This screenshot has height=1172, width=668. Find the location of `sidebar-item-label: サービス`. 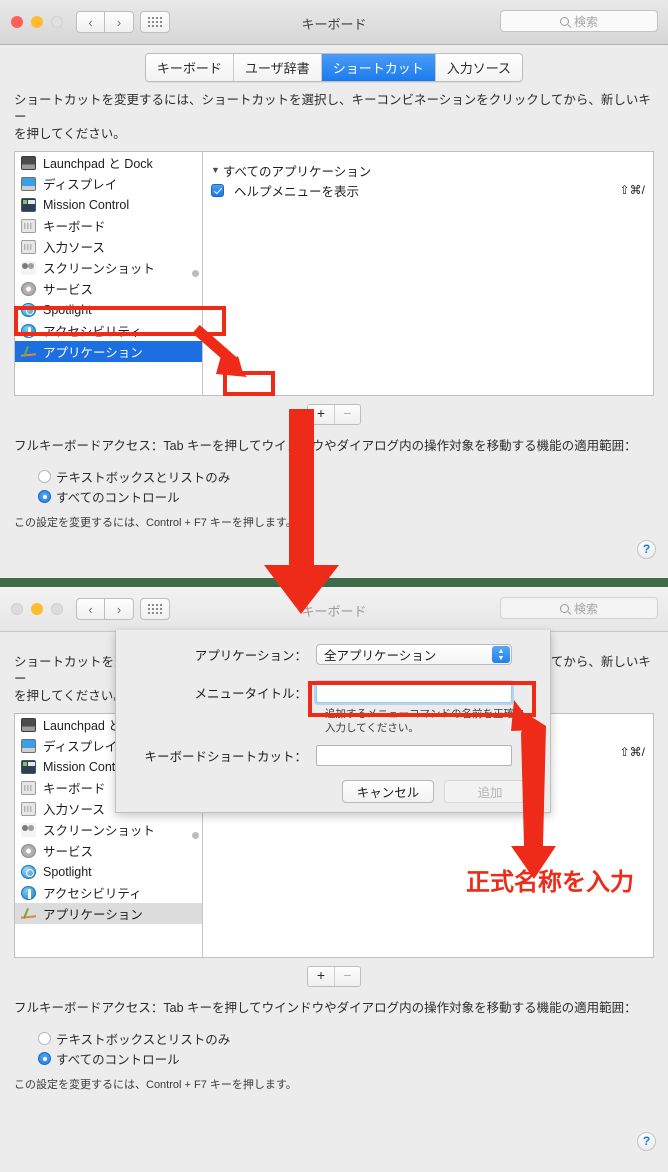

sidebar-item-label: サービス is located at coordinates (68, 290).